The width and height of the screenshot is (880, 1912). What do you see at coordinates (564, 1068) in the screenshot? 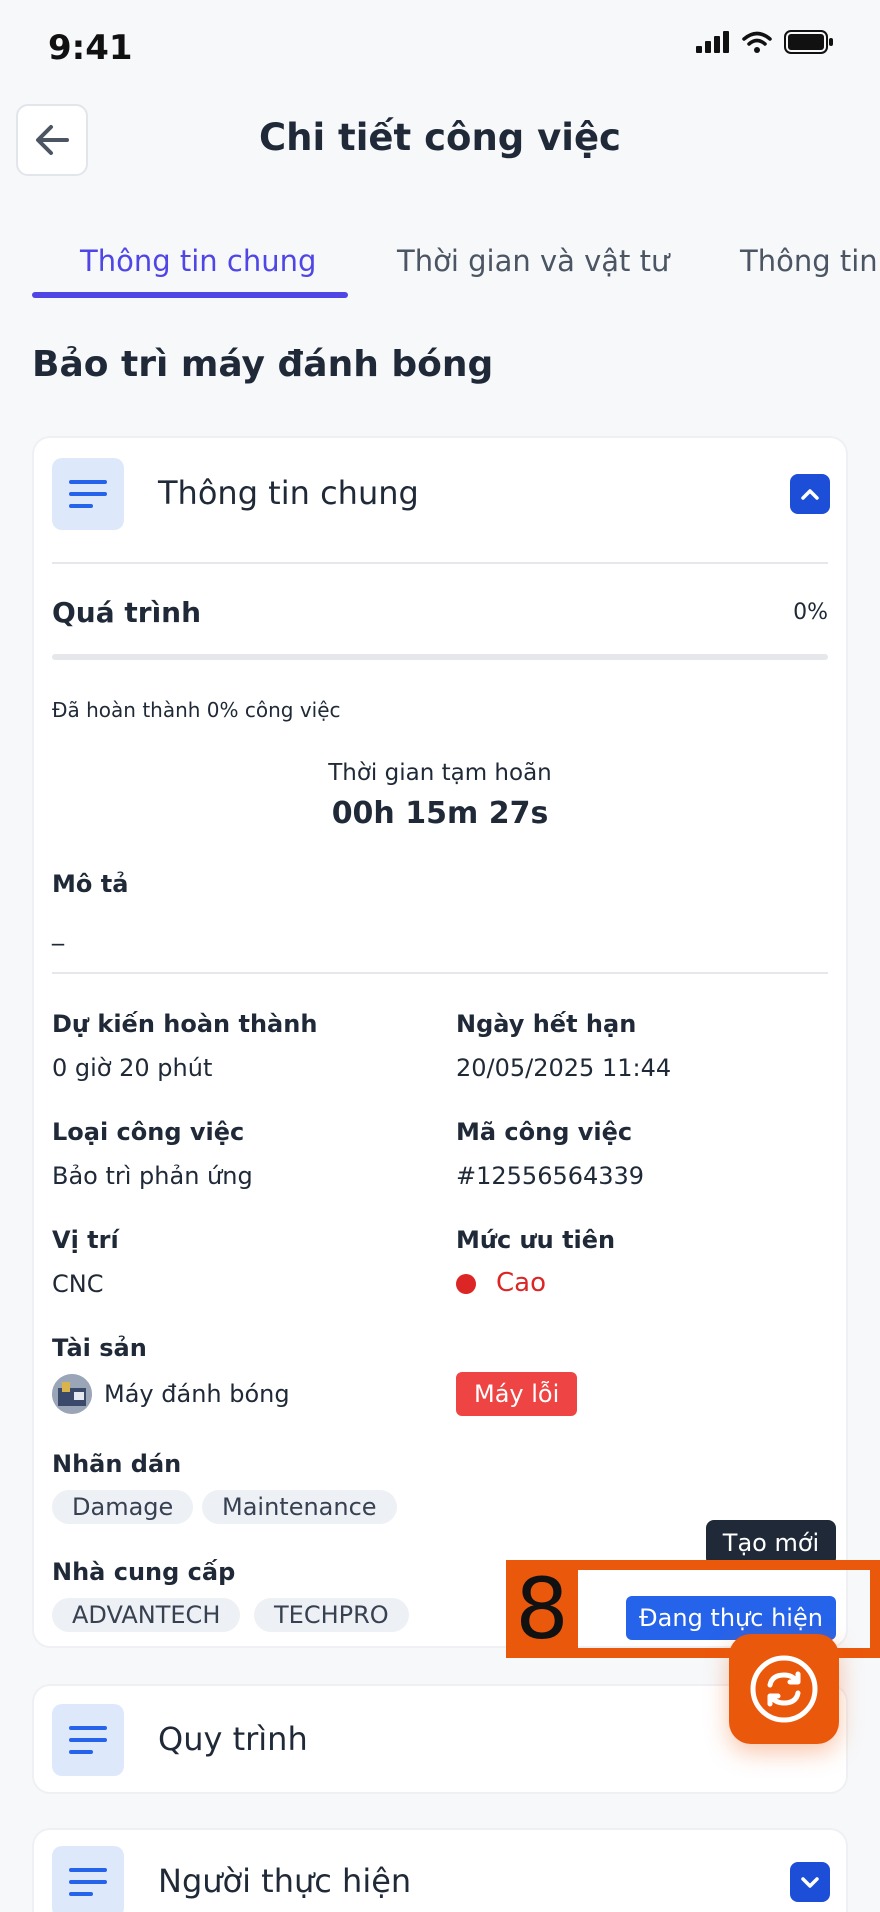
I see `due-date-value: 20/05/2025 11:44` at bounding box center [564, 1068].